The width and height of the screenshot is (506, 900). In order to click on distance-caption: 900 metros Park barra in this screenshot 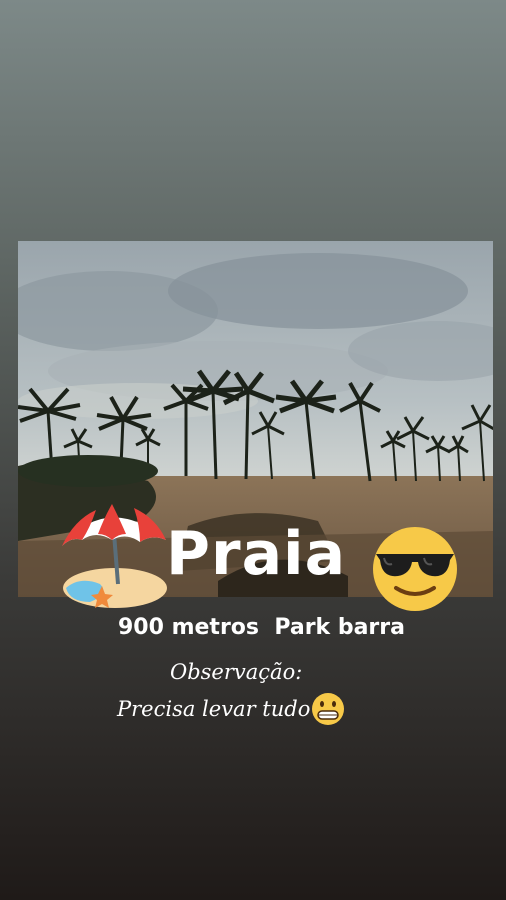, I will do `click(261, 627)`.